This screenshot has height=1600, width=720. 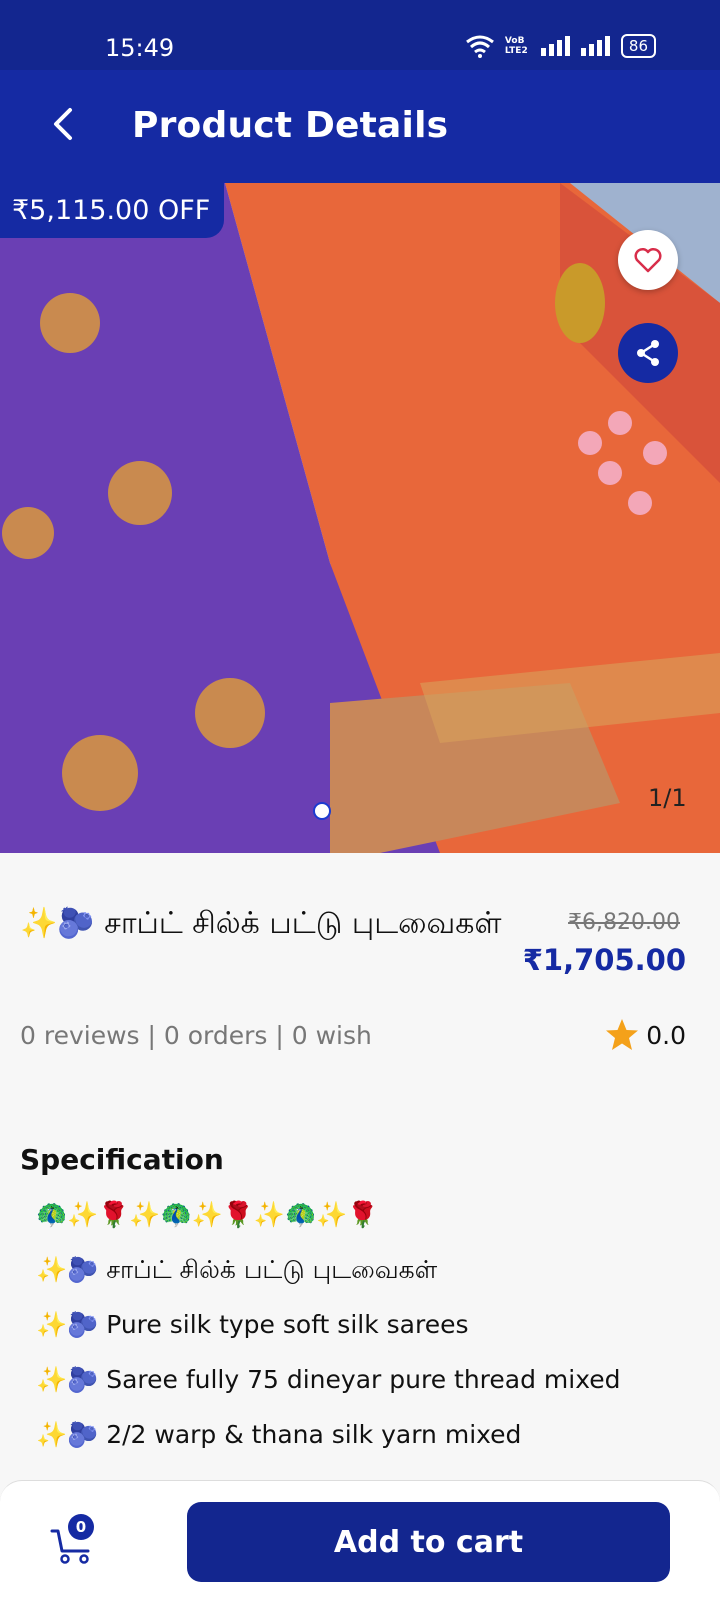 What do you see at coordinates (428, 1542) in the screenshot?
I see `add-to-cart-button: Add to cart` at bounding box center [428, 1542].